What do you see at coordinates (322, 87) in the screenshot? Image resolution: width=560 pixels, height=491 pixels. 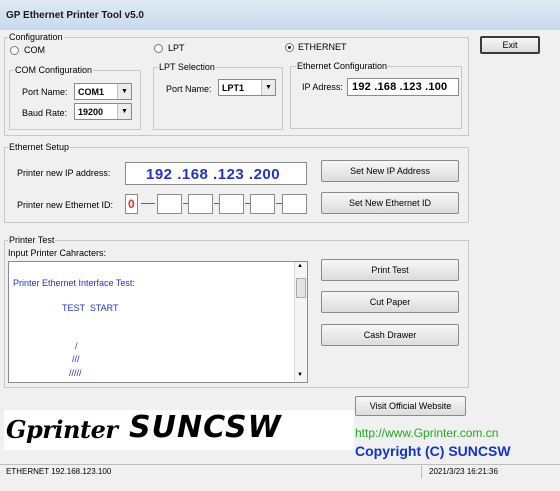 I see `ip-address-label: IP Adress:` at bounding box center [322, 87].